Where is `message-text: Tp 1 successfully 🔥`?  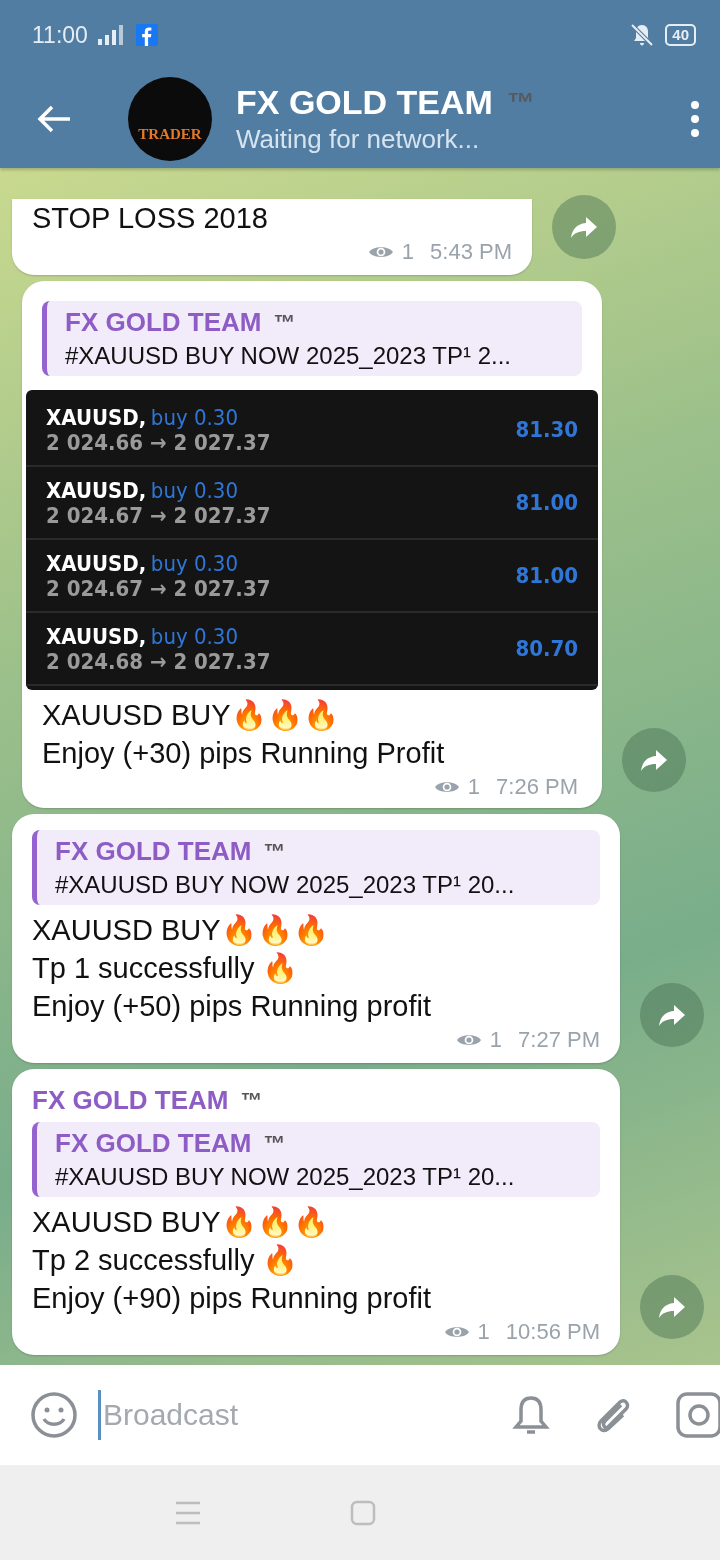 message-text: Tp 1 successfully 🔥 is located at coordinates (166, 968).